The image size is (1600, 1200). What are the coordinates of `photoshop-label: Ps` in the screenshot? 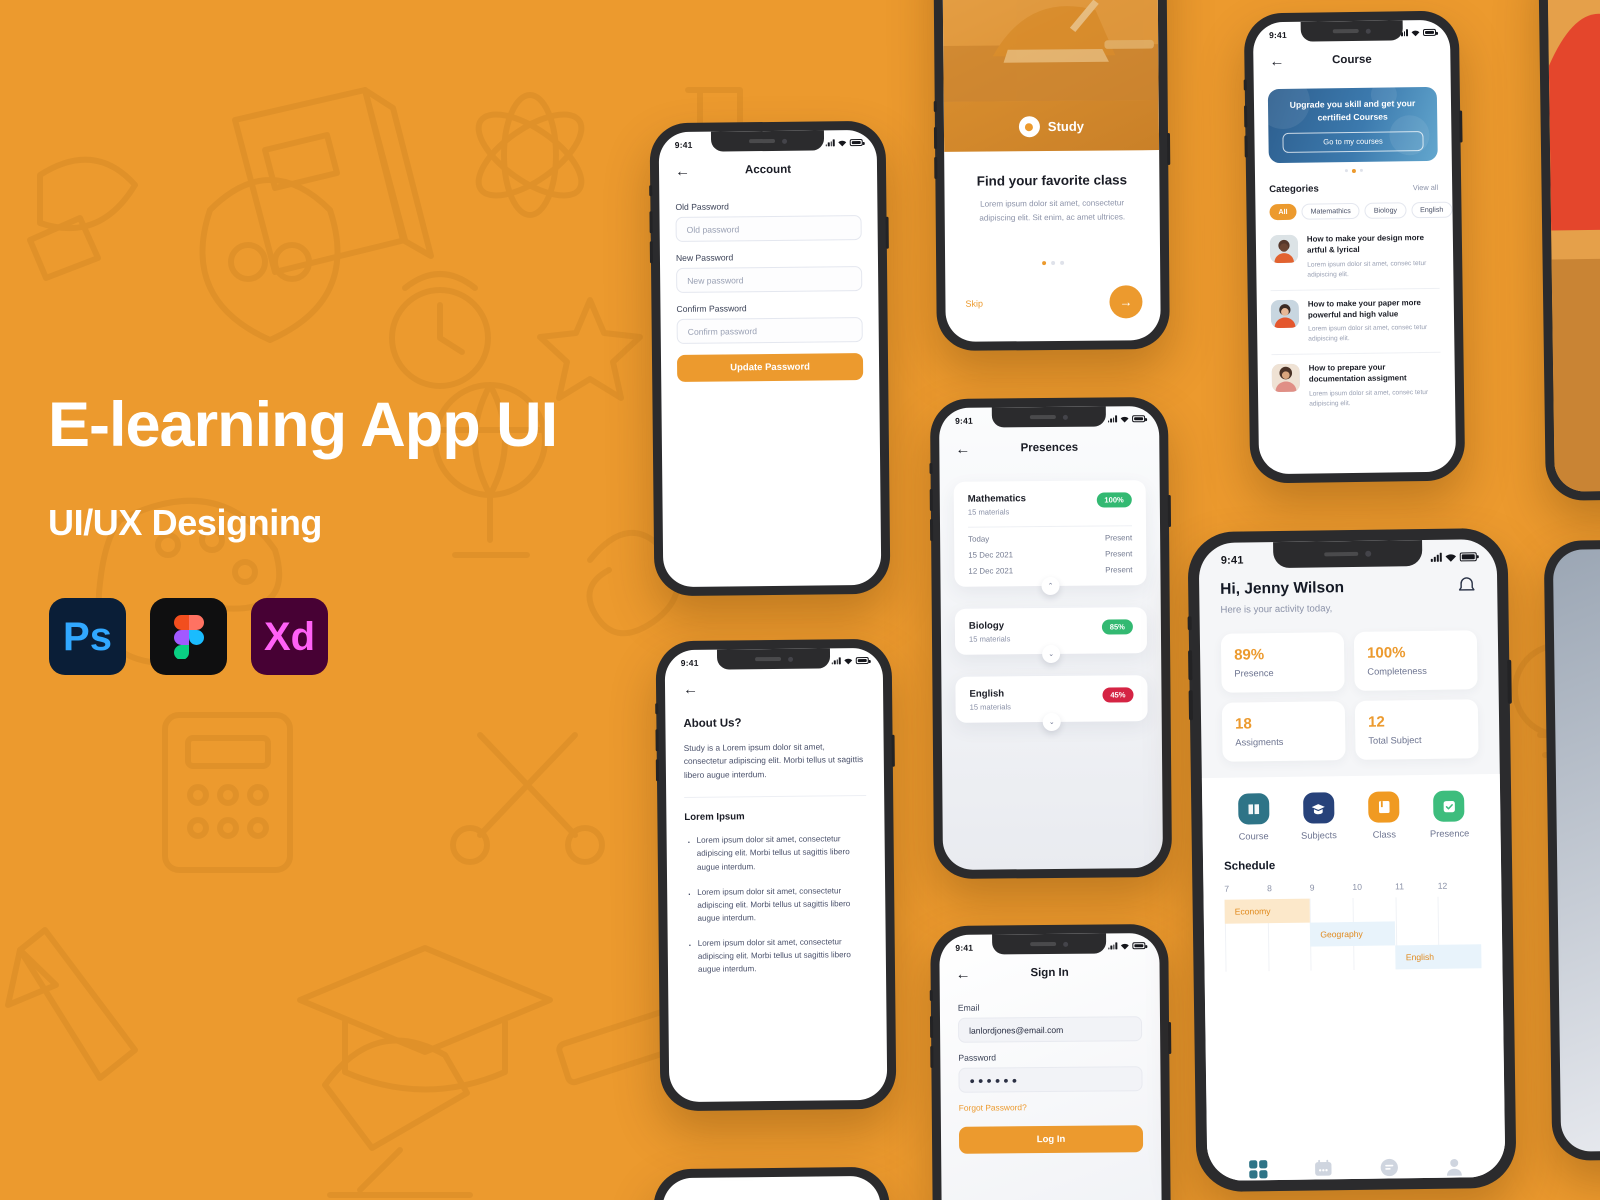 It's located at (87, 636).